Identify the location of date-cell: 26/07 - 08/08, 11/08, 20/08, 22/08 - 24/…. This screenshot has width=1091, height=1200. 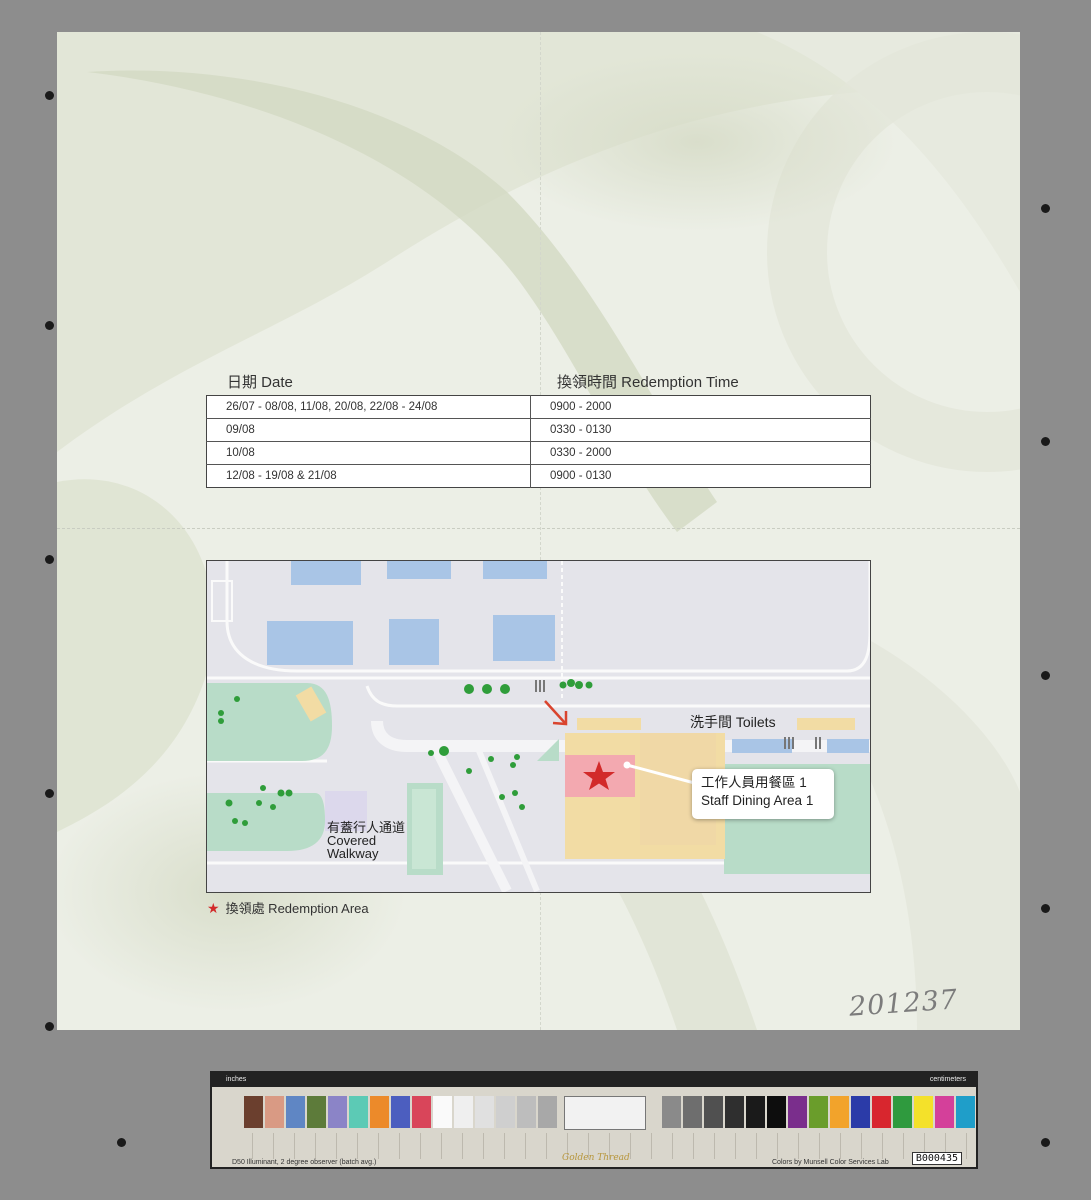
(368, 407).